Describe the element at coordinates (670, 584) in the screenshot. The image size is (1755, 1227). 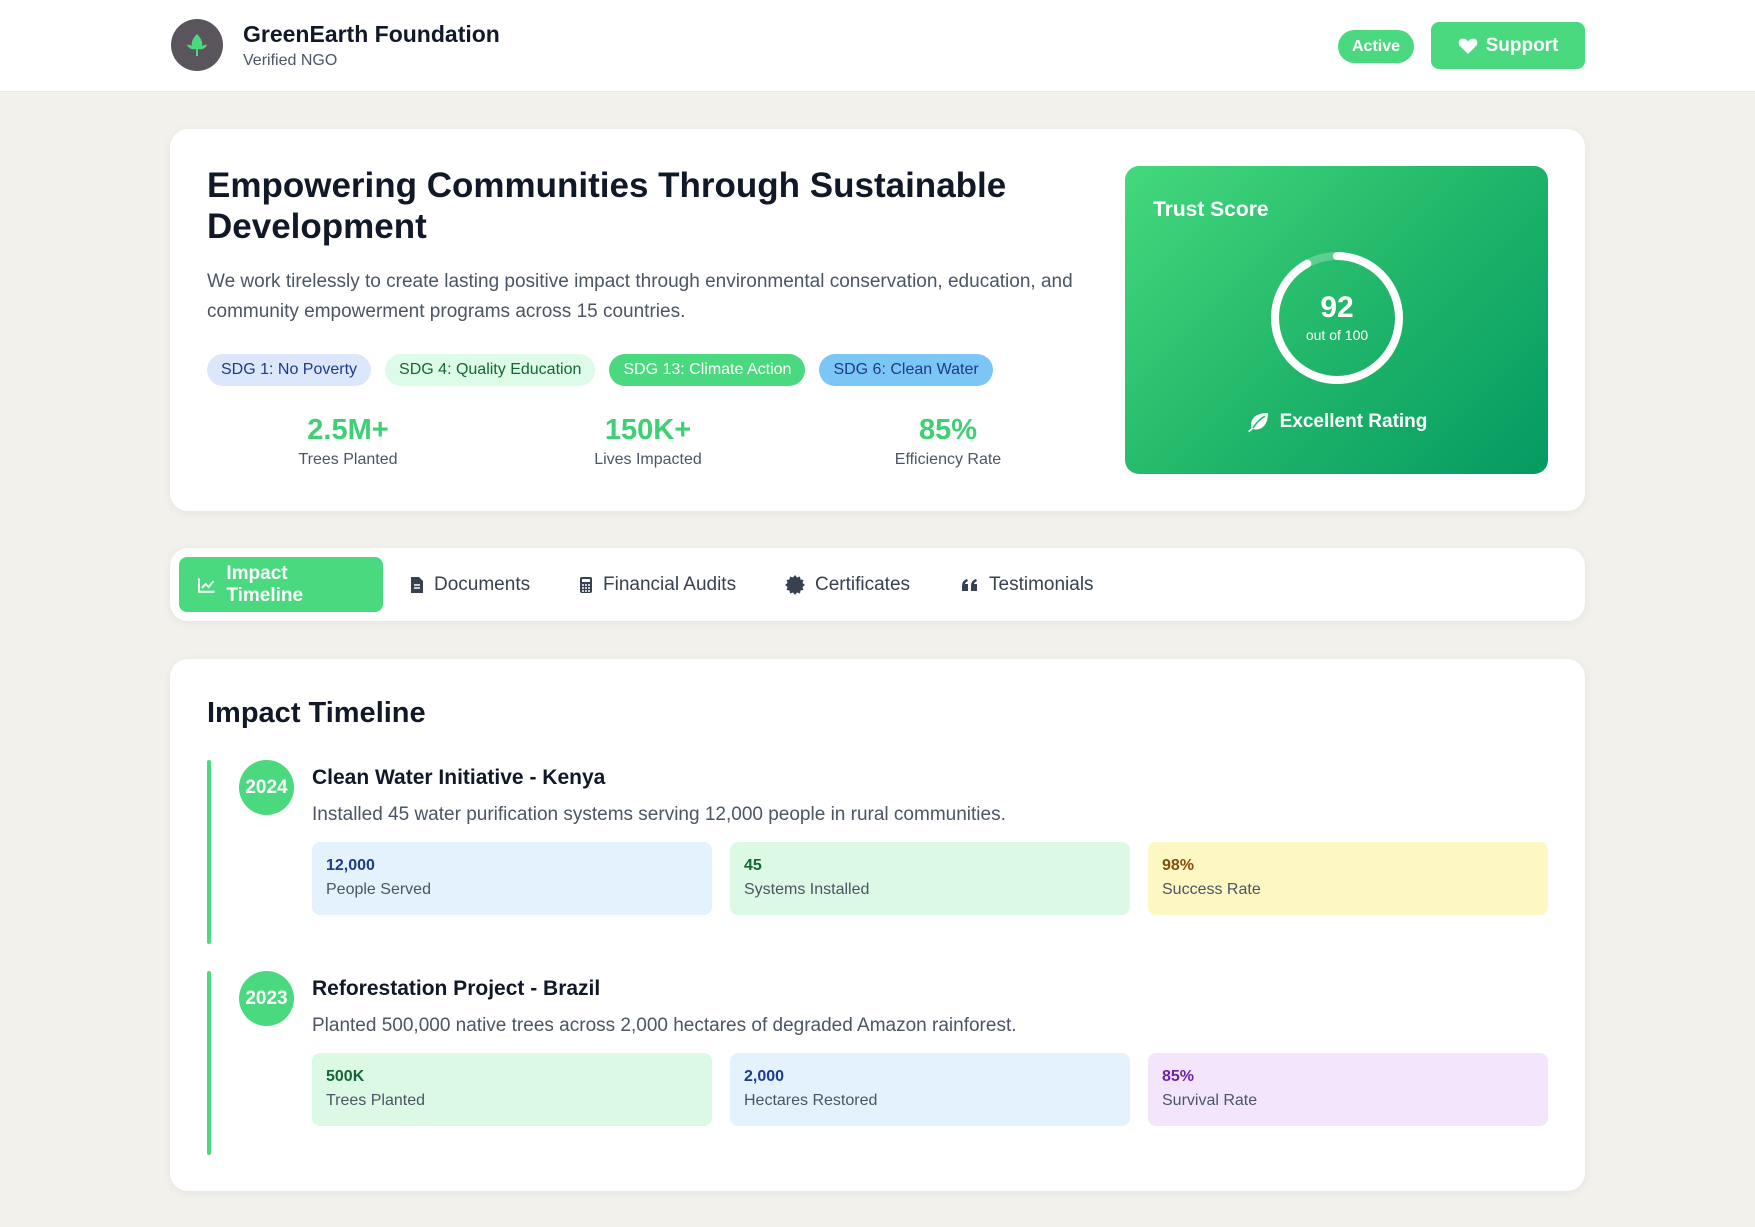
I see `tab-label: Financial Audits` at that location.